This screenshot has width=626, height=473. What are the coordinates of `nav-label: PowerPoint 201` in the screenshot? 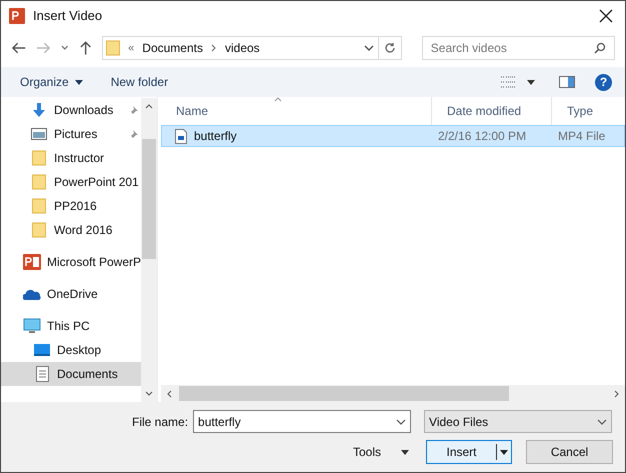 It's located at (96, 182).